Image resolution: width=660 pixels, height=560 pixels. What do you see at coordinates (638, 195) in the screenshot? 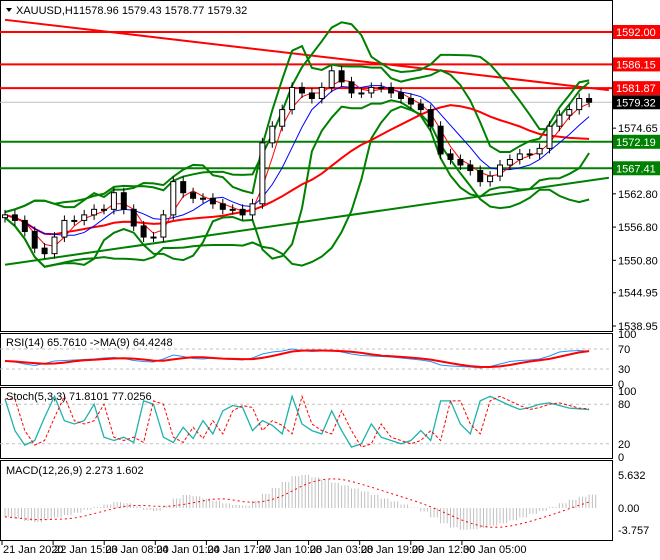
I see `price-tick-label: 1562.80` at bounding box center [638, 195].